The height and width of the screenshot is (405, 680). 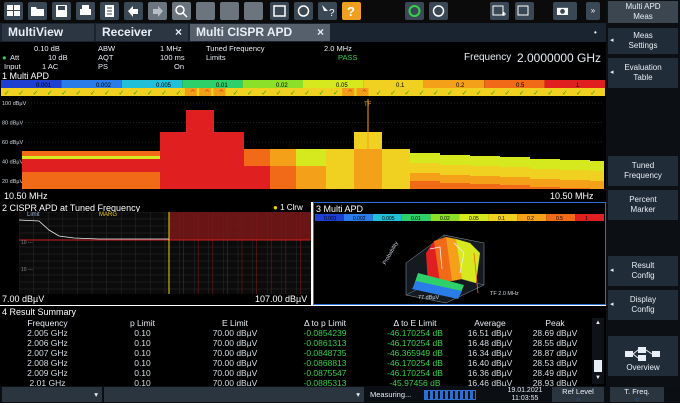 What do you see at coordinates (555, 343) in the screenshot?
I see `table-cell: 28.55 dBµV` at bounding box center [555, 343].